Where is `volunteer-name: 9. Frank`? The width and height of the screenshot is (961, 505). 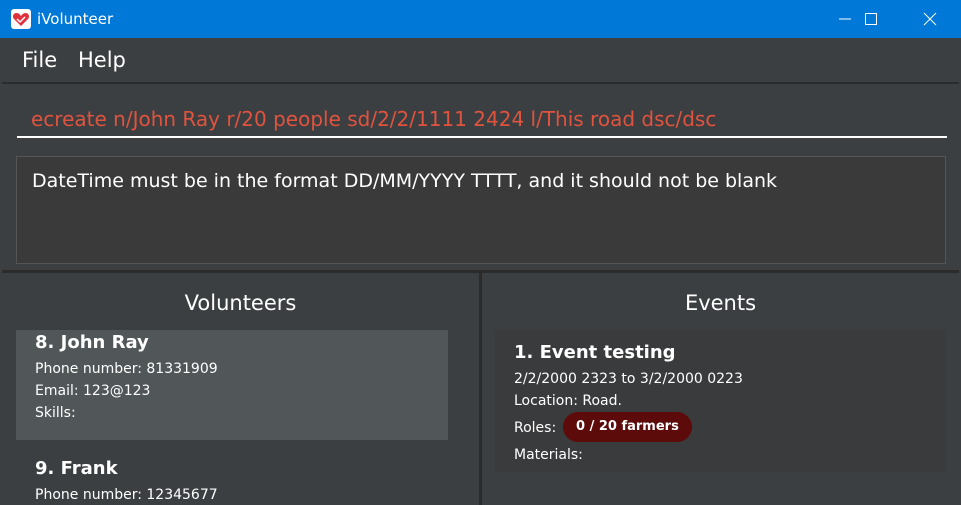 volunteer-name: 9. Frank is located at coordinates (76, 468).